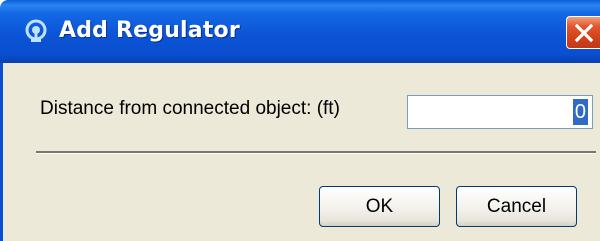  I want to click on separator, so click(316, 152).